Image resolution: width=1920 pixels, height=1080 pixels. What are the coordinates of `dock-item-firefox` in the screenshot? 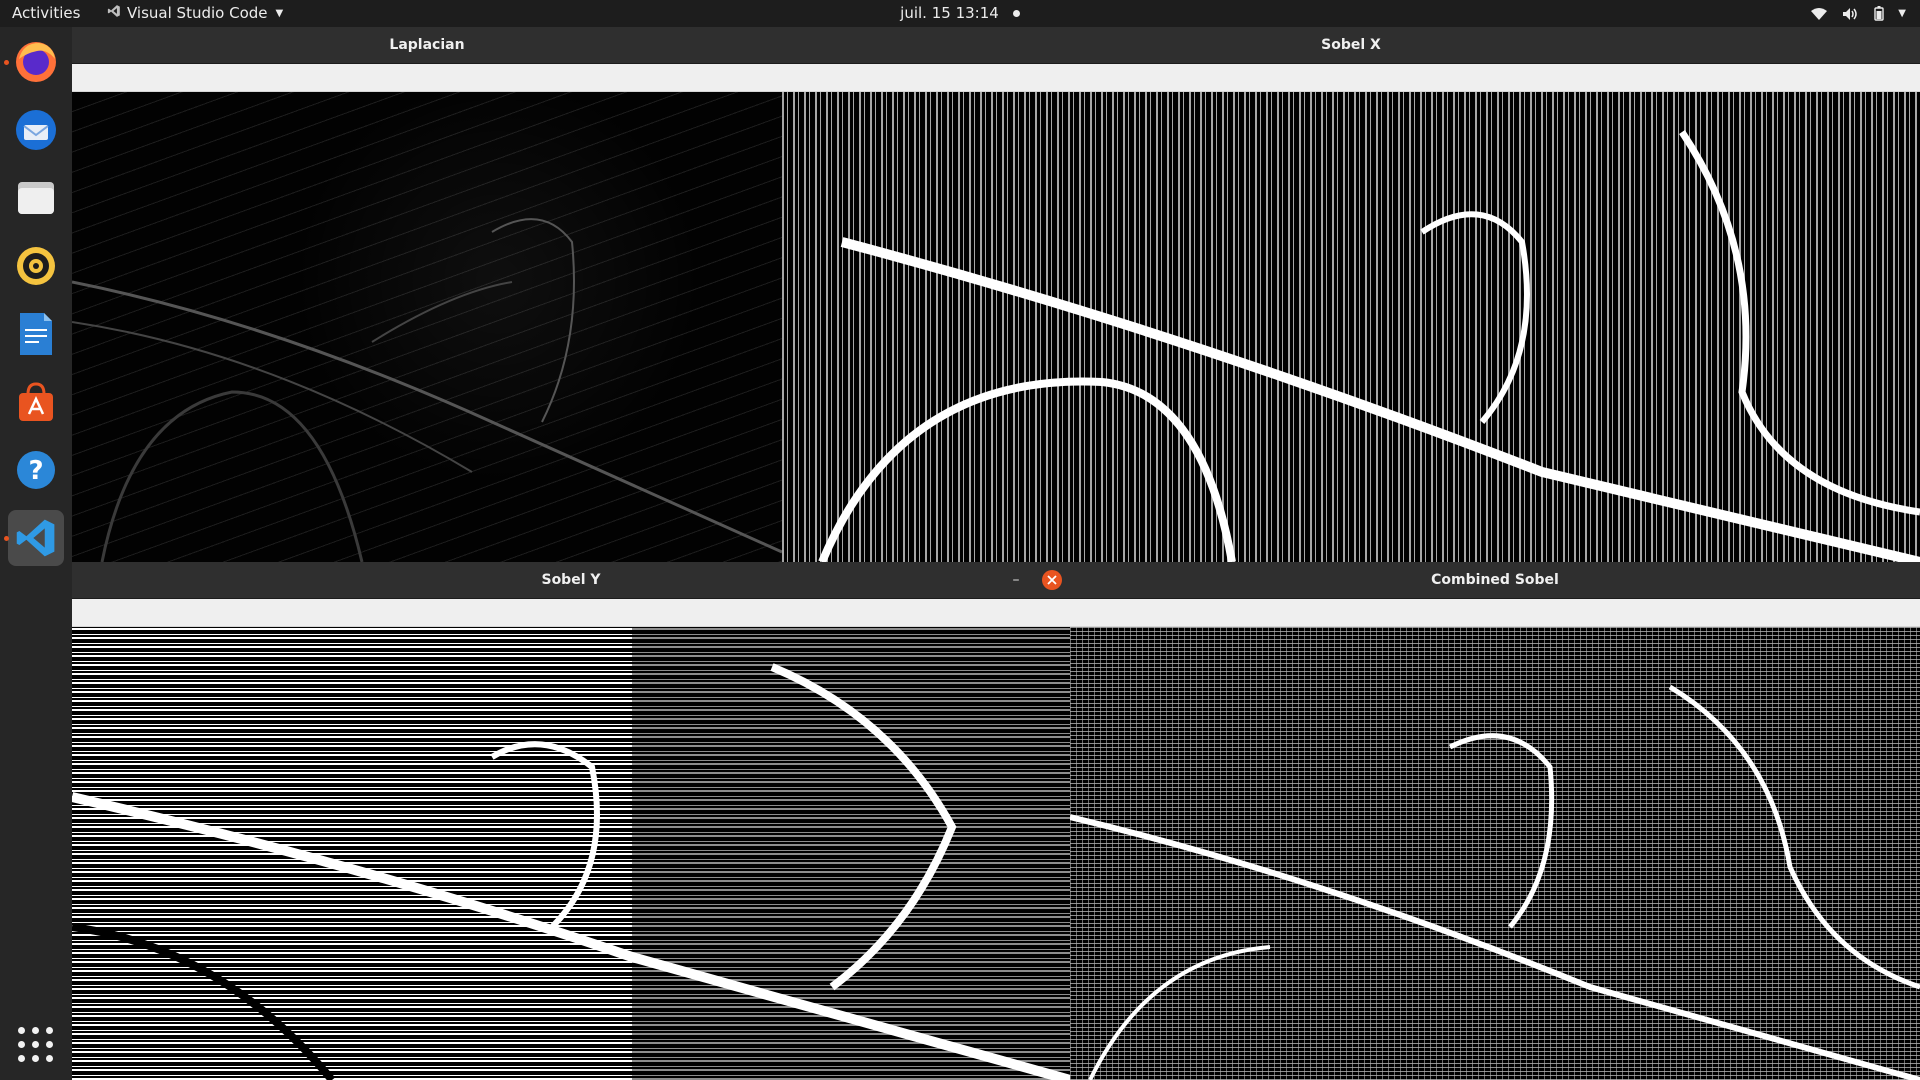 It's located at (34, 62).